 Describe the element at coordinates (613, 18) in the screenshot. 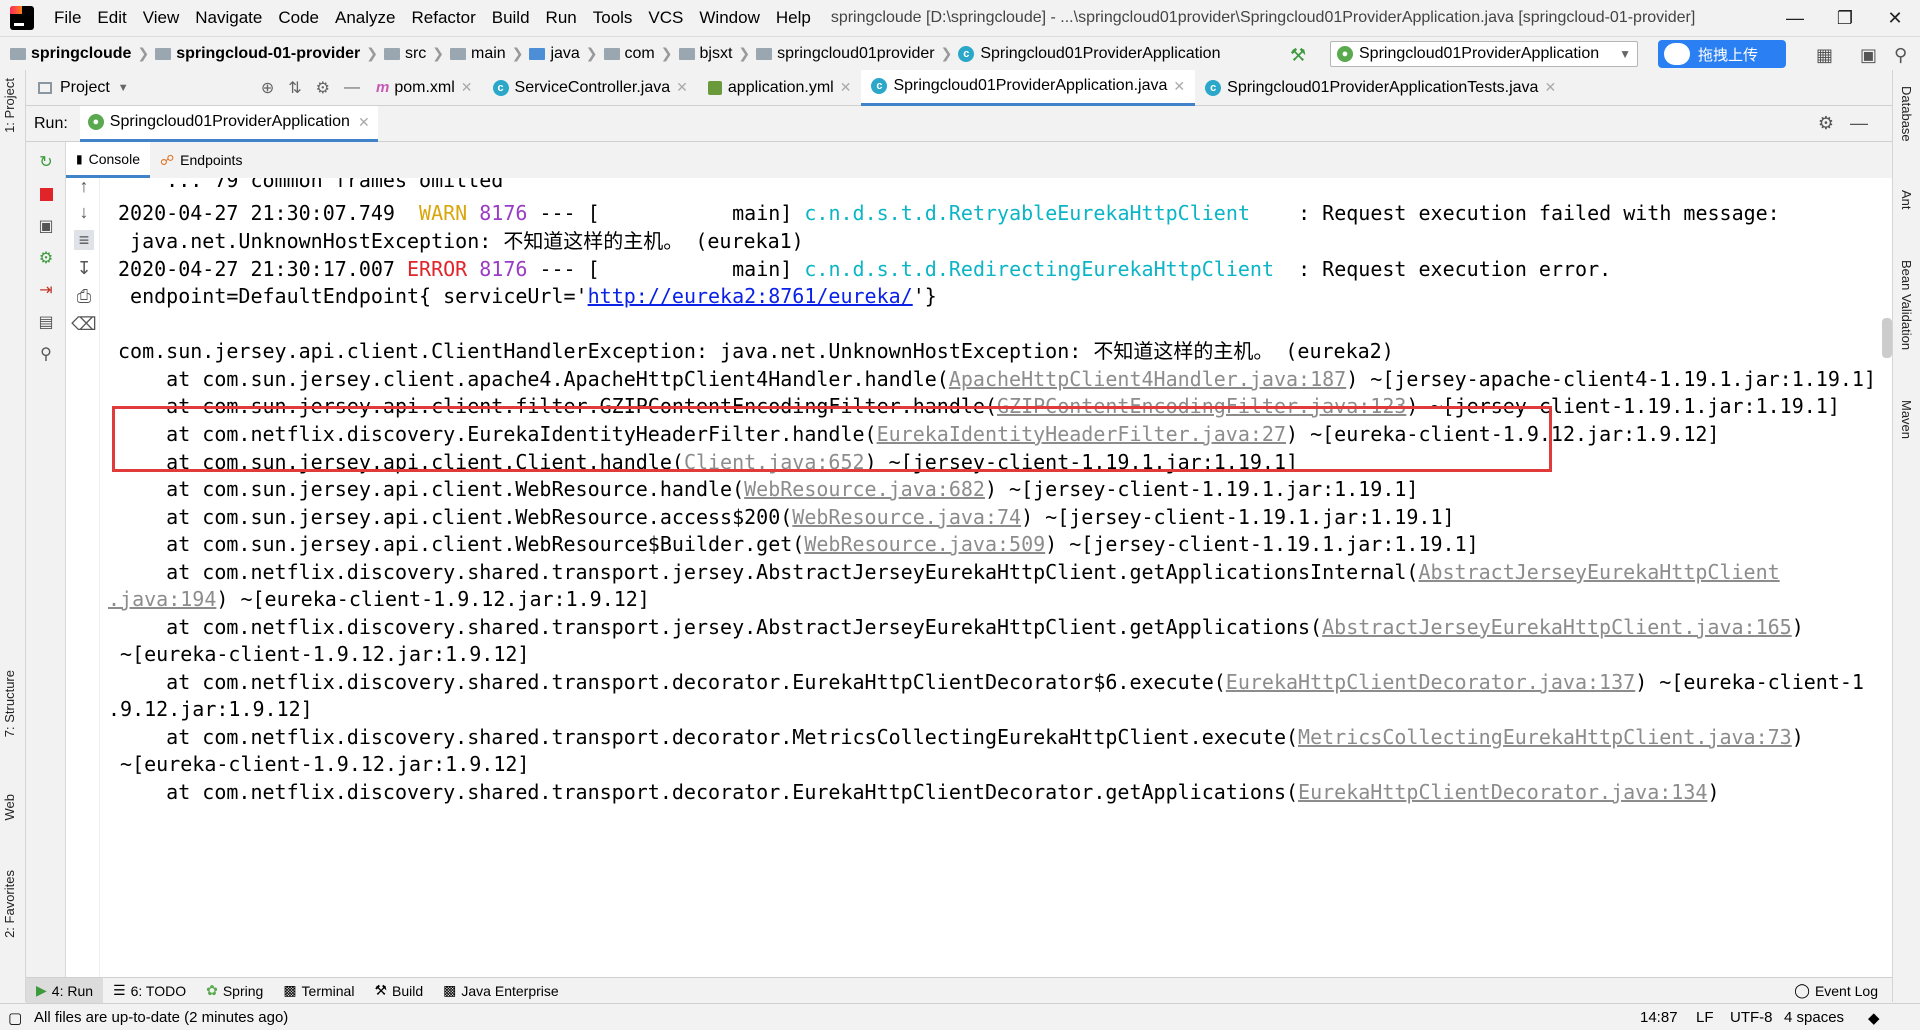

I see `menu-tools: Tools` at that location.